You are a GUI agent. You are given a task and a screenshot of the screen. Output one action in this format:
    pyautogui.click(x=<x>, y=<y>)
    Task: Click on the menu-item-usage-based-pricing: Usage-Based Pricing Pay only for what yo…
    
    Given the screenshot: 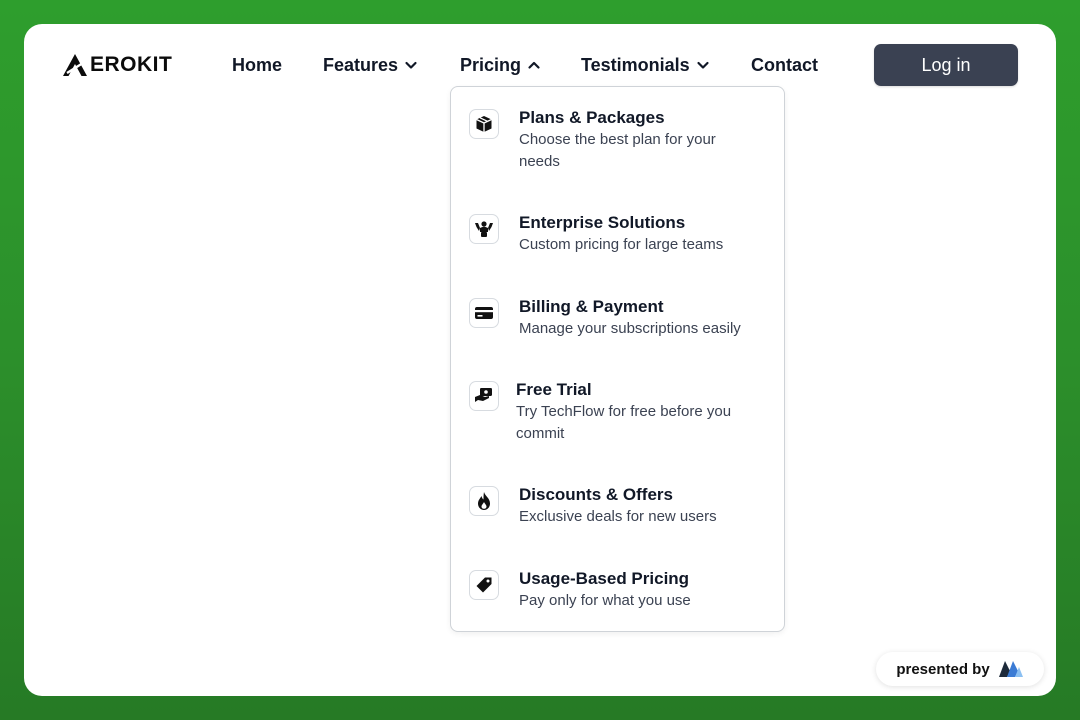 What is the action you would take?
    pyautogui.click(x=619, y=591)
    